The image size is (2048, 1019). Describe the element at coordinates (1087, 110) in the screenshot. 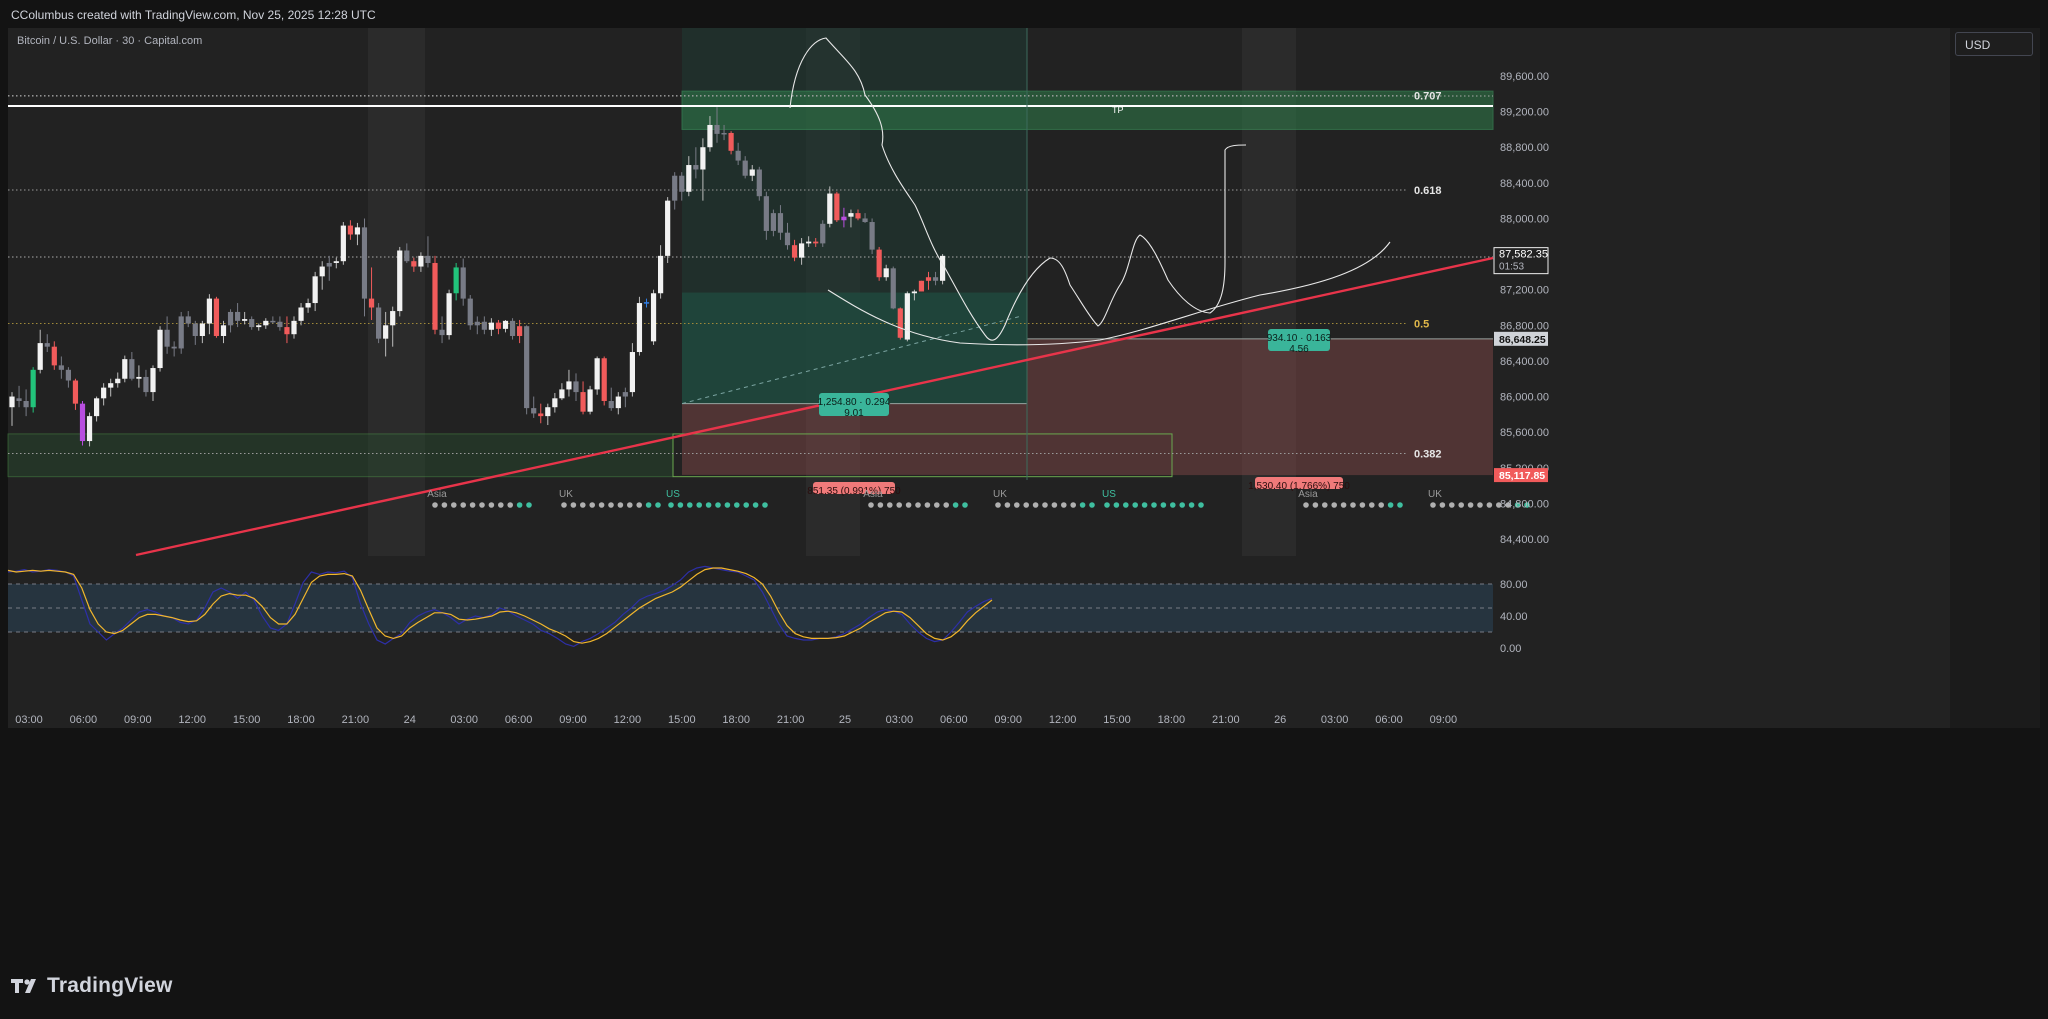

I see `tp-target-zone` at that location.